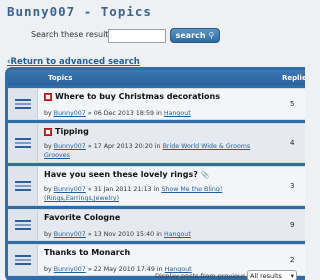 Image resolution: width=320 pixels, height=280 pixels. What do you see at coordinates (156, 77) in the screenshot?
I see `topic-list-header: Topics Replies` at bounding box center [156, 77].